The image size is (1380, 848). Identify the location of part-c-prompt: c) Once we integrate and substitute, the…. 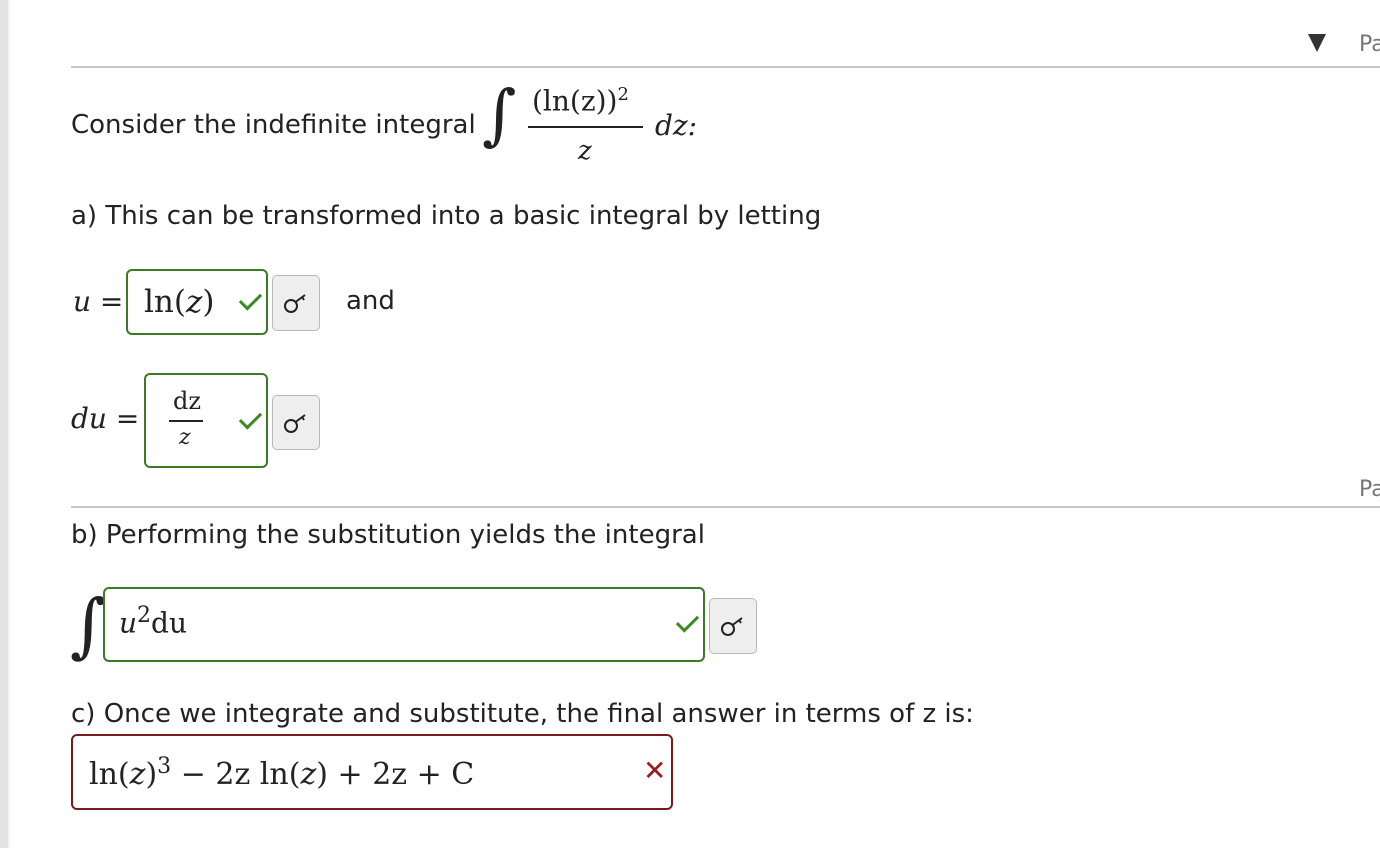
(522, 714).